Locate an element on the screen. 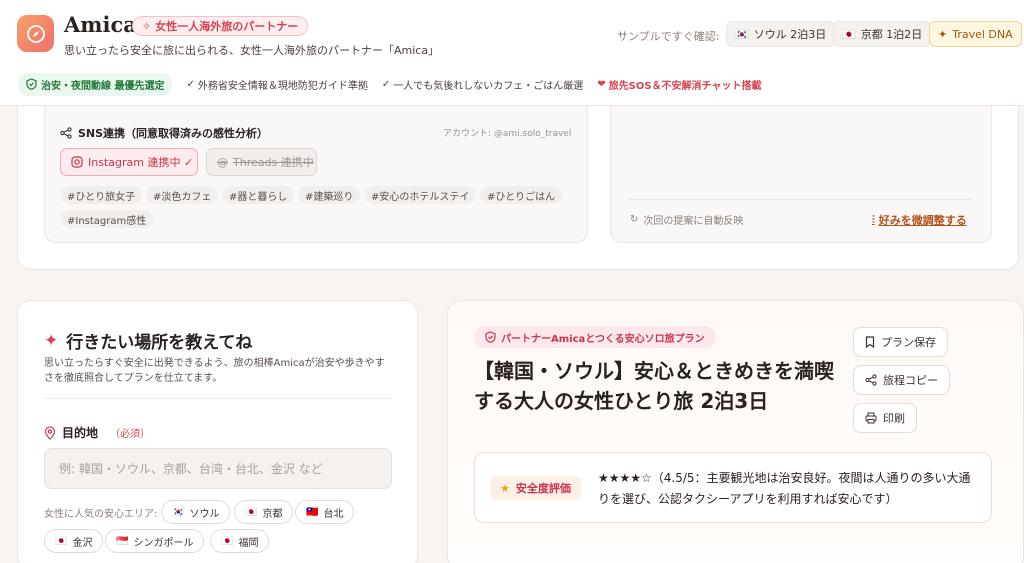  plan-badge-label: パートナーAmicaとつくる安心ソロ旅プラン is located at coordinates (603, 339).